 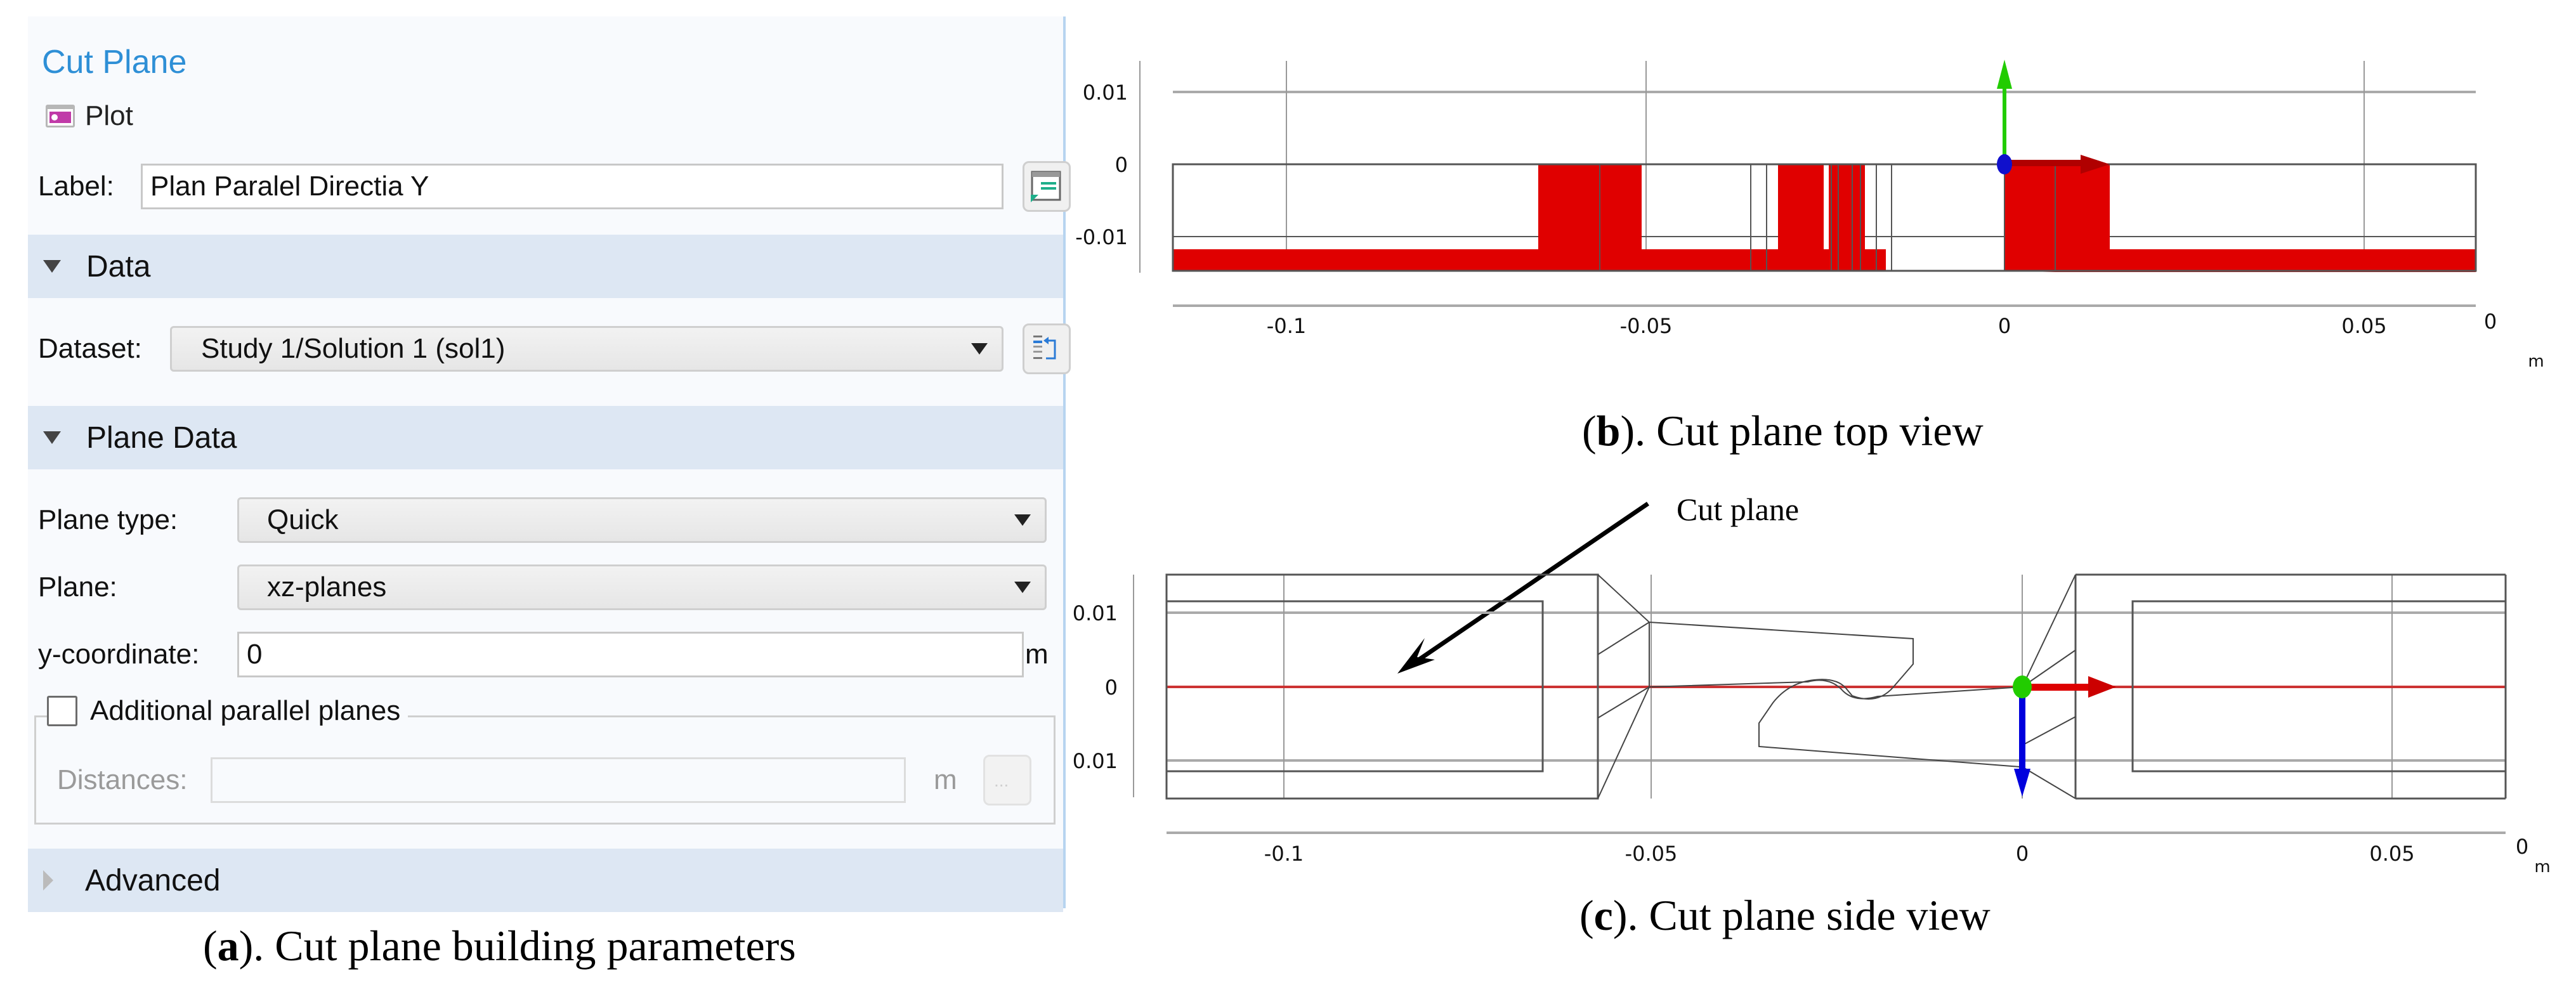 What do you see at coordinates (2064, 736) in the screenshot?
I see `side-axis-triad` at bounding box center [2064, 736].